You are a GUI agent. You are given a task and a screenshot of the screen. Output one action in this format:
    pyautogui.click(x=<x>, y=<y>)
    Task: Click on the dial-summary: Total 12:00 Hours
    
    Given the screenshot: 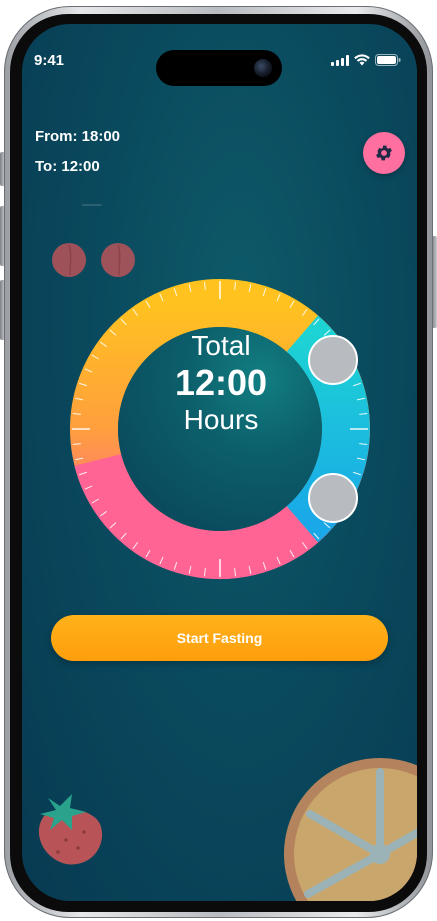 What is the action you would take?
    pyautogui.click(x=221, y=383)
    